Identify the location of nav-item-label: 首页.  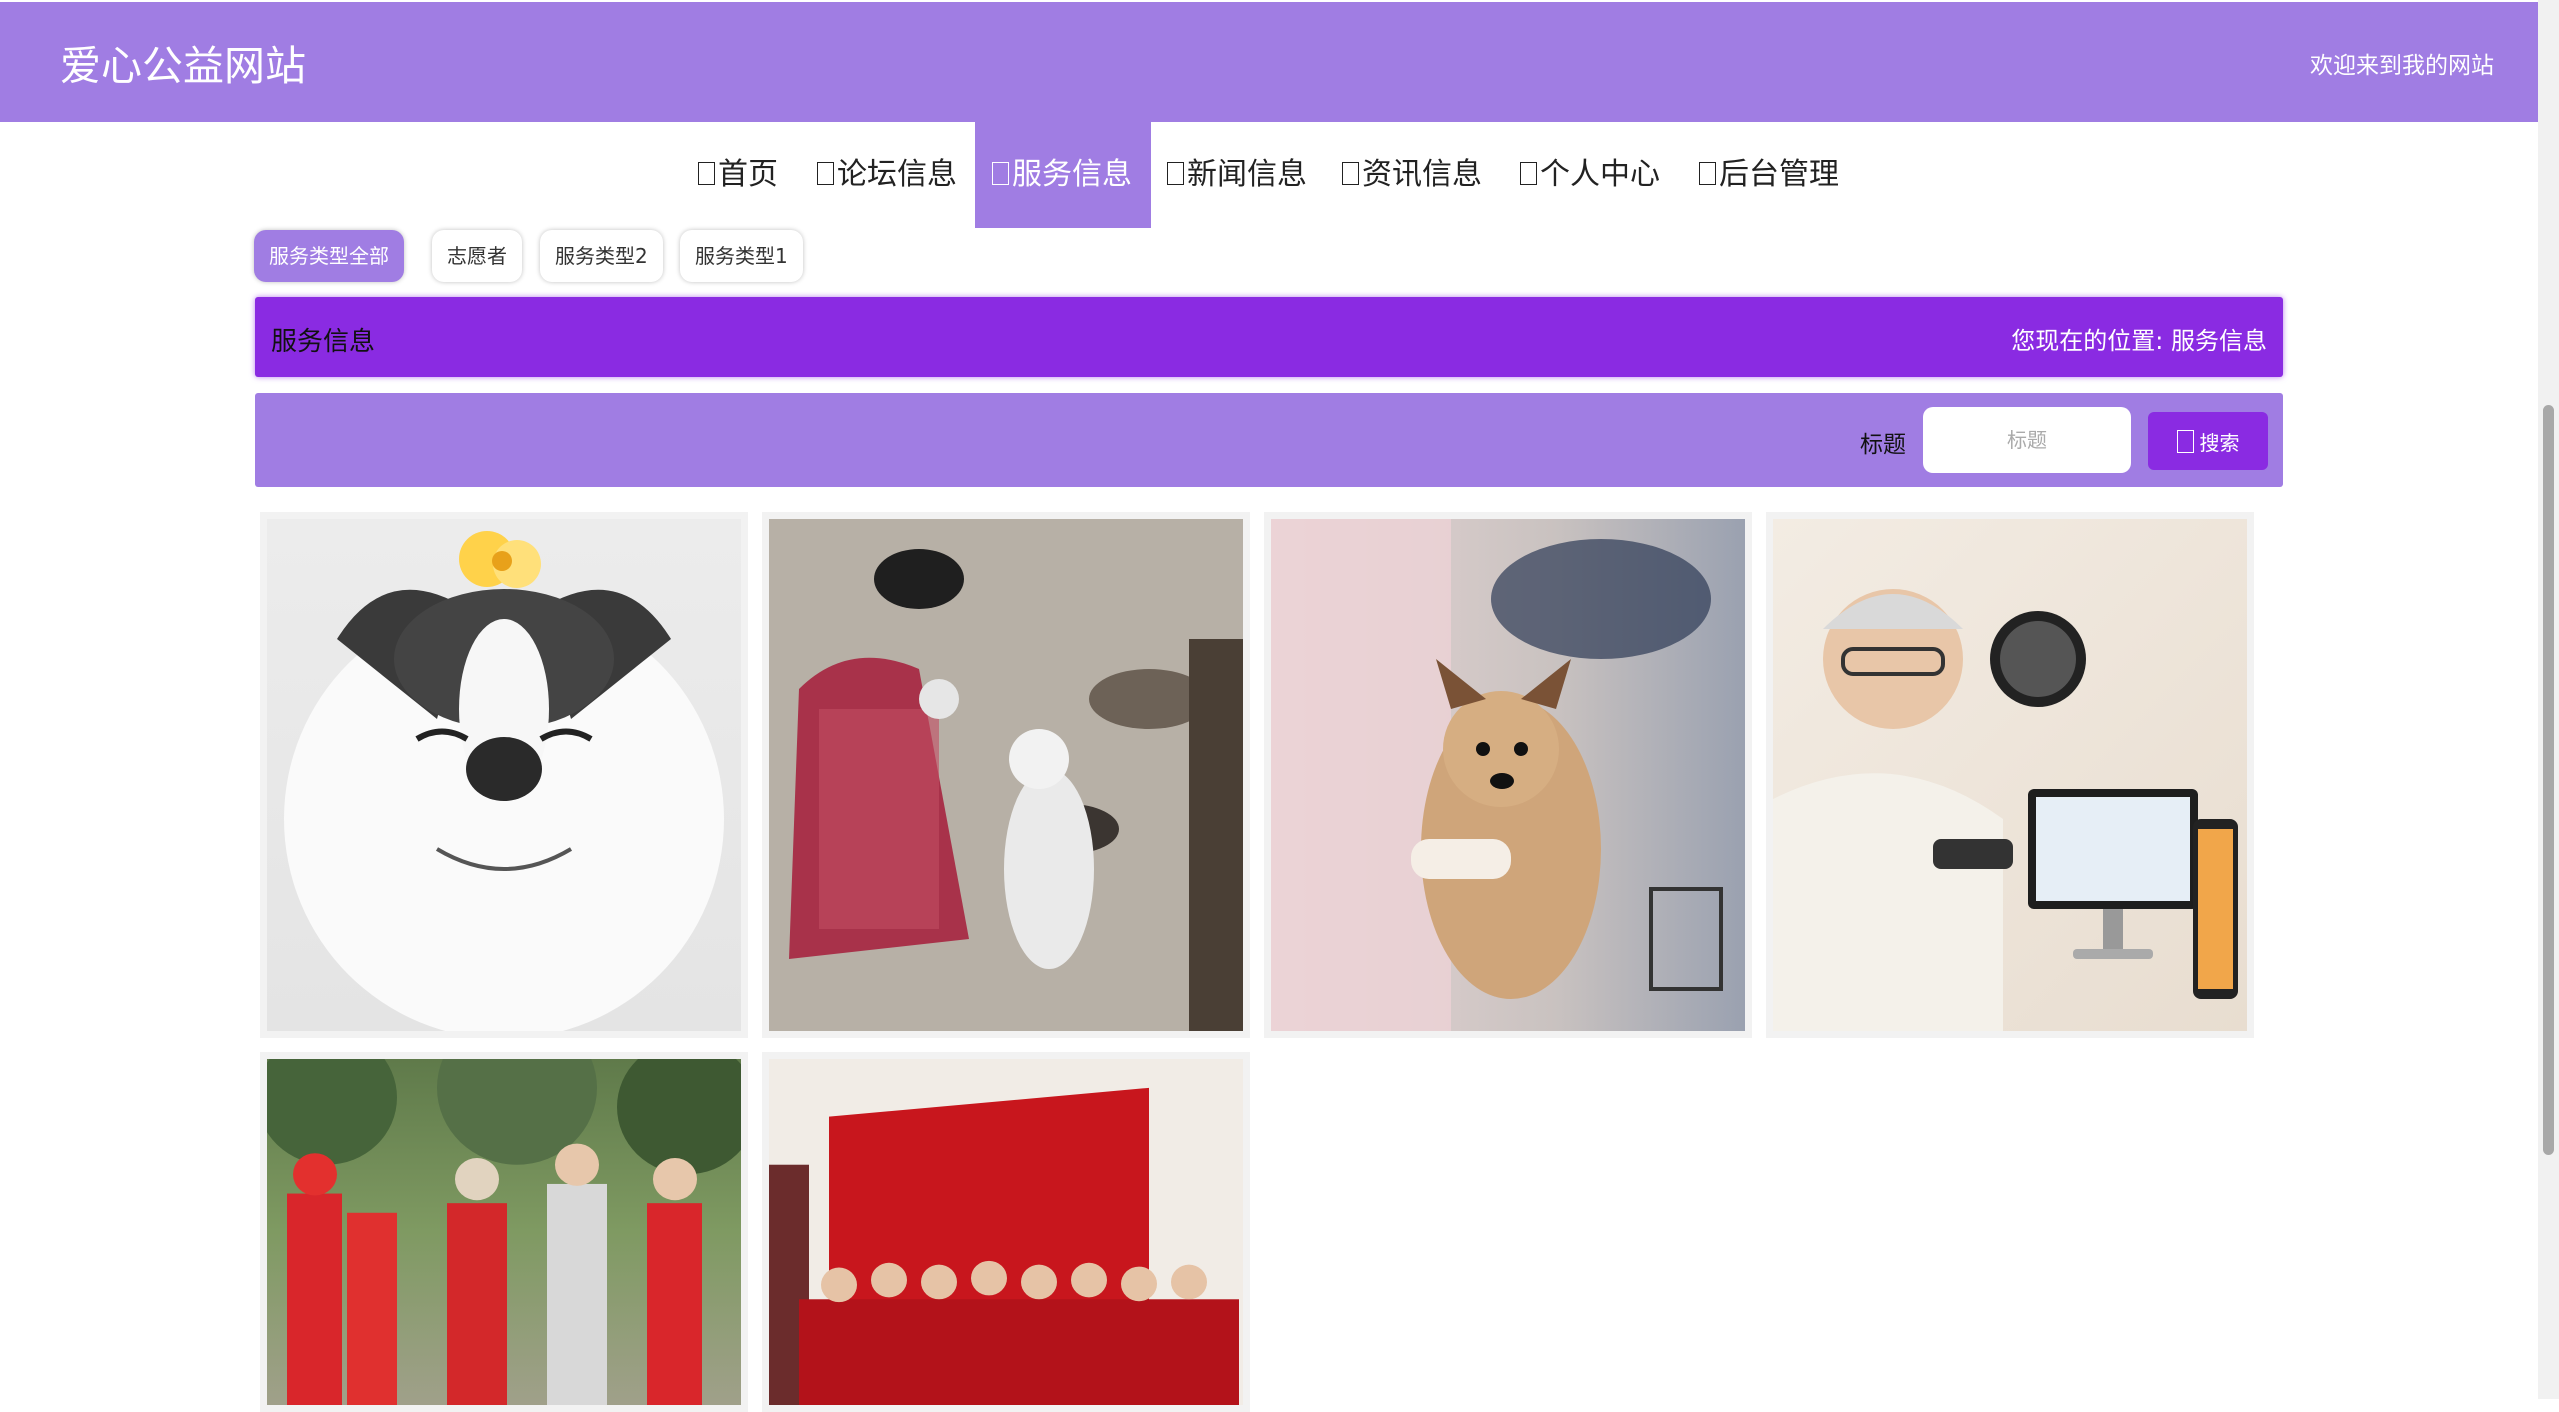
(748, 174).